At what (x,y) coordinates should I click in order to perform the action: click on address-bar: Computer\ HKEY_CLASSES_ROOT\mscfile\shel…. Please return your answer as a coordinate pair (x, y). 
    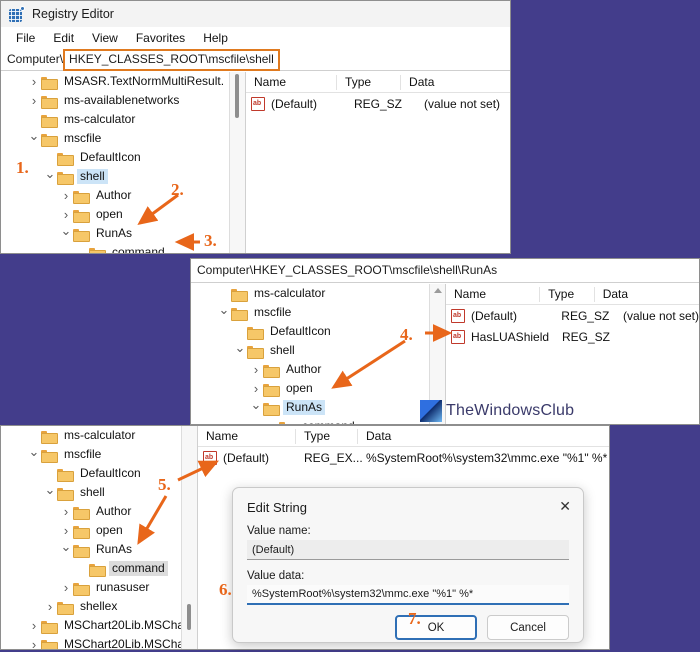
    Looking at the image, I should click on (255, 59).